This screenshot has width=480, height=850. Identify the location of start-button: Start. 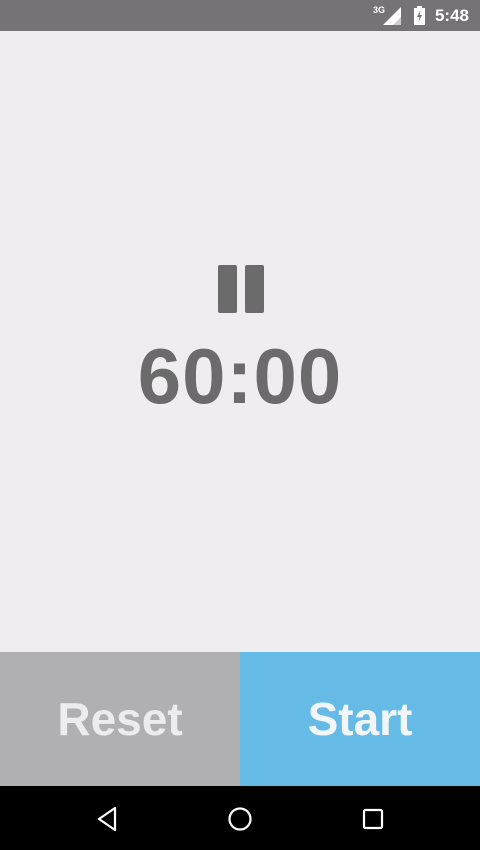
(360, 719).